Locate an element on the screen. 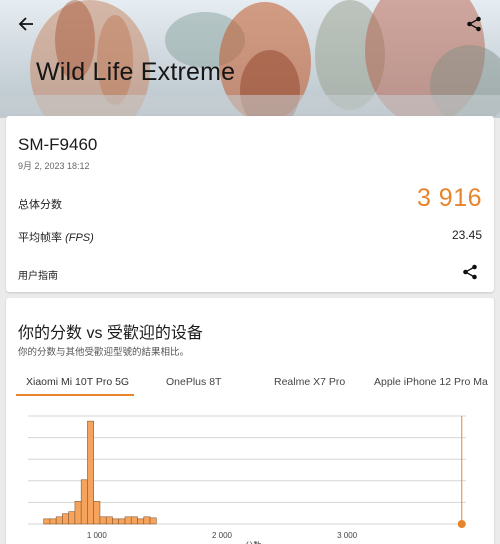 This screenshot has width=500, height=544. device-name: SM-F9460 is located at coordinates (58, 144).